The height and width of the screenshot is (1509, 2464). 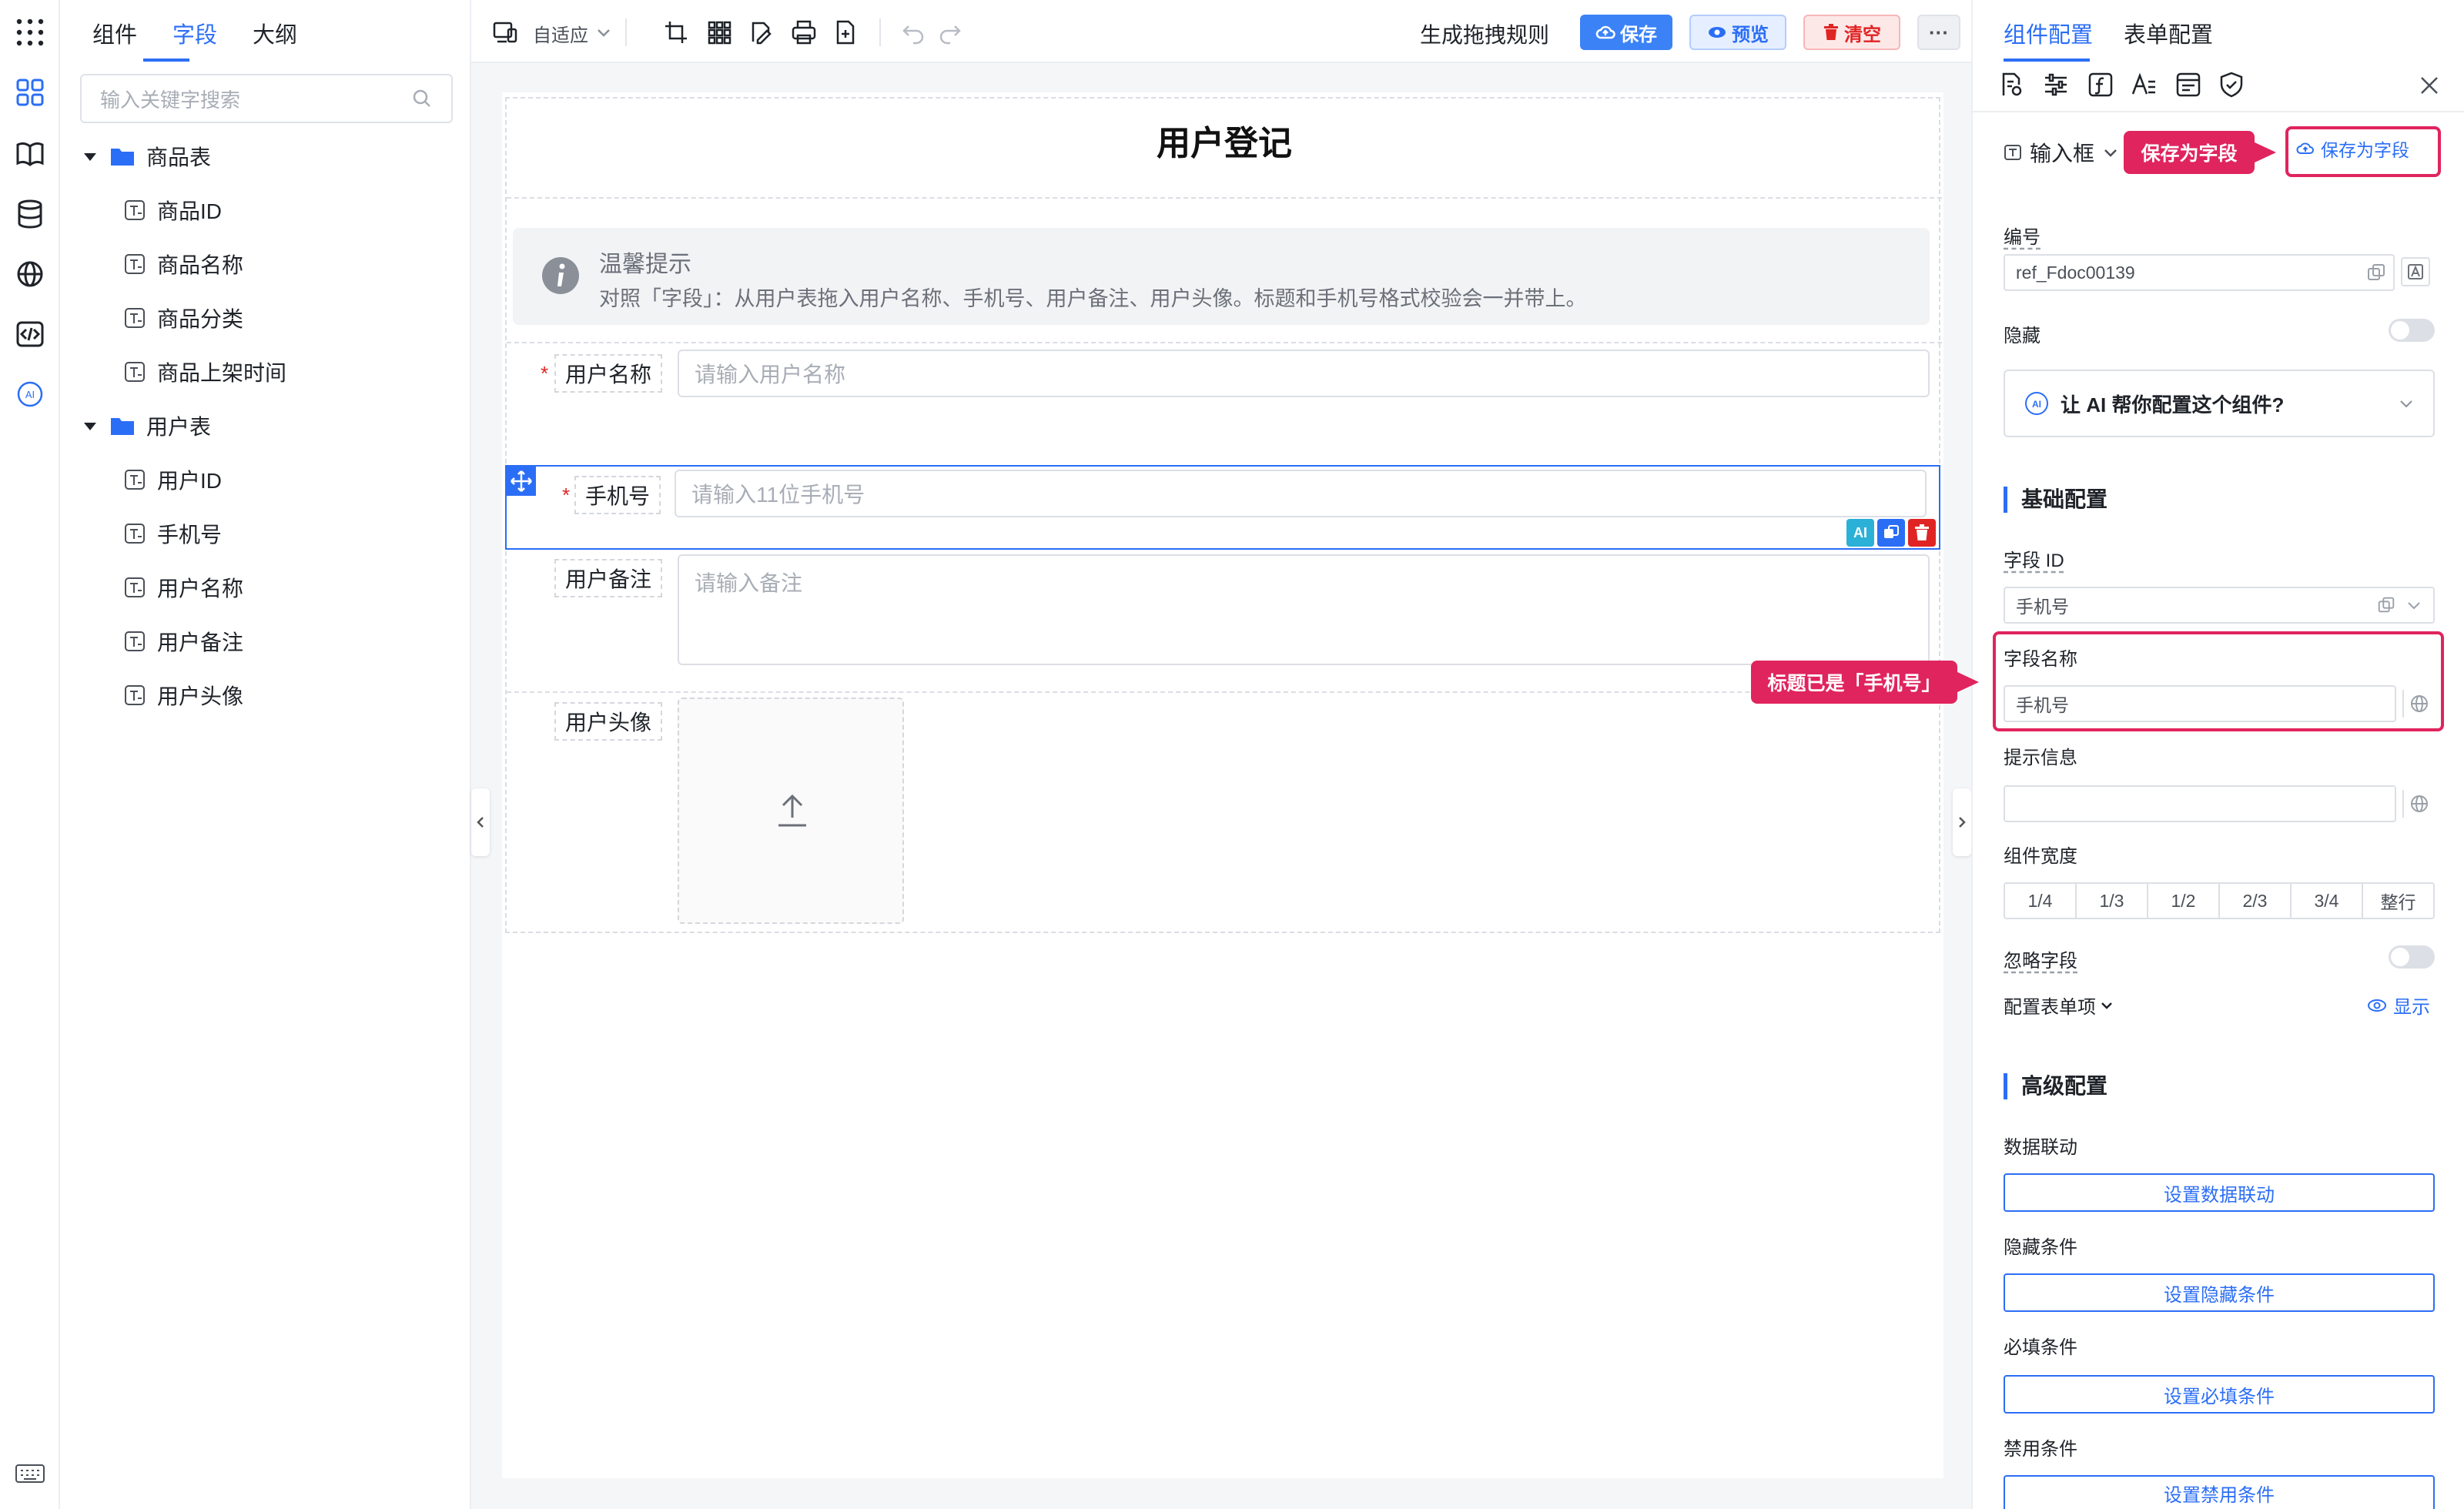 What do you see at coordinates (1224, 813) in the screenshot?
I see `form-row-avatar: 用户头像` at bounding box center [1224, 813].